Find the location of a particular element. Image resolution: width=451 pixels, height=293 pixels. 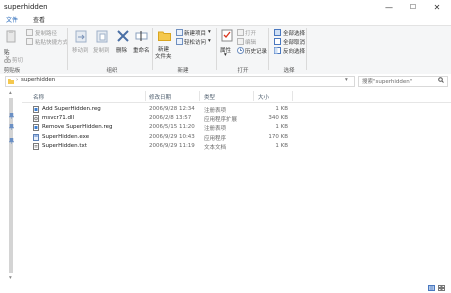

new-item-button: 新建项目 is located at coordinates (195, 33).